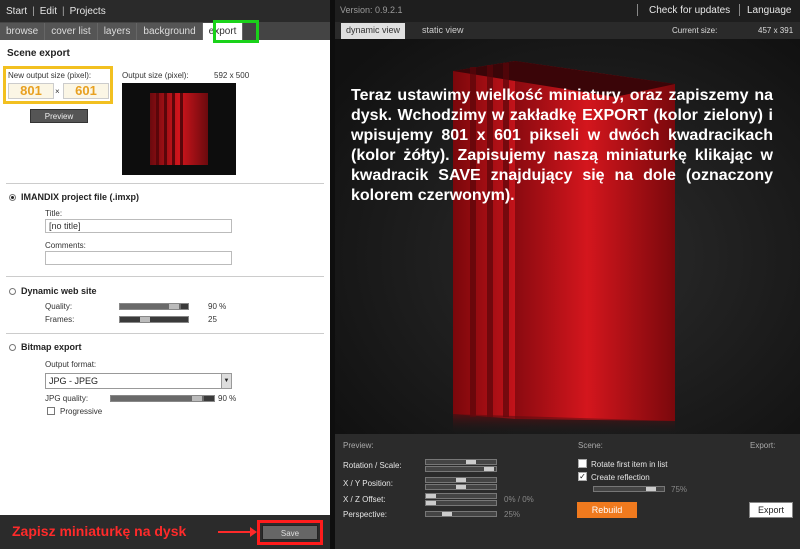 This screenshot has height=549, width=800. What do you see at coordinates (431, 496) in the screenshot?
I see `x-offset-slider-knob` at bounding box center [431, 496].